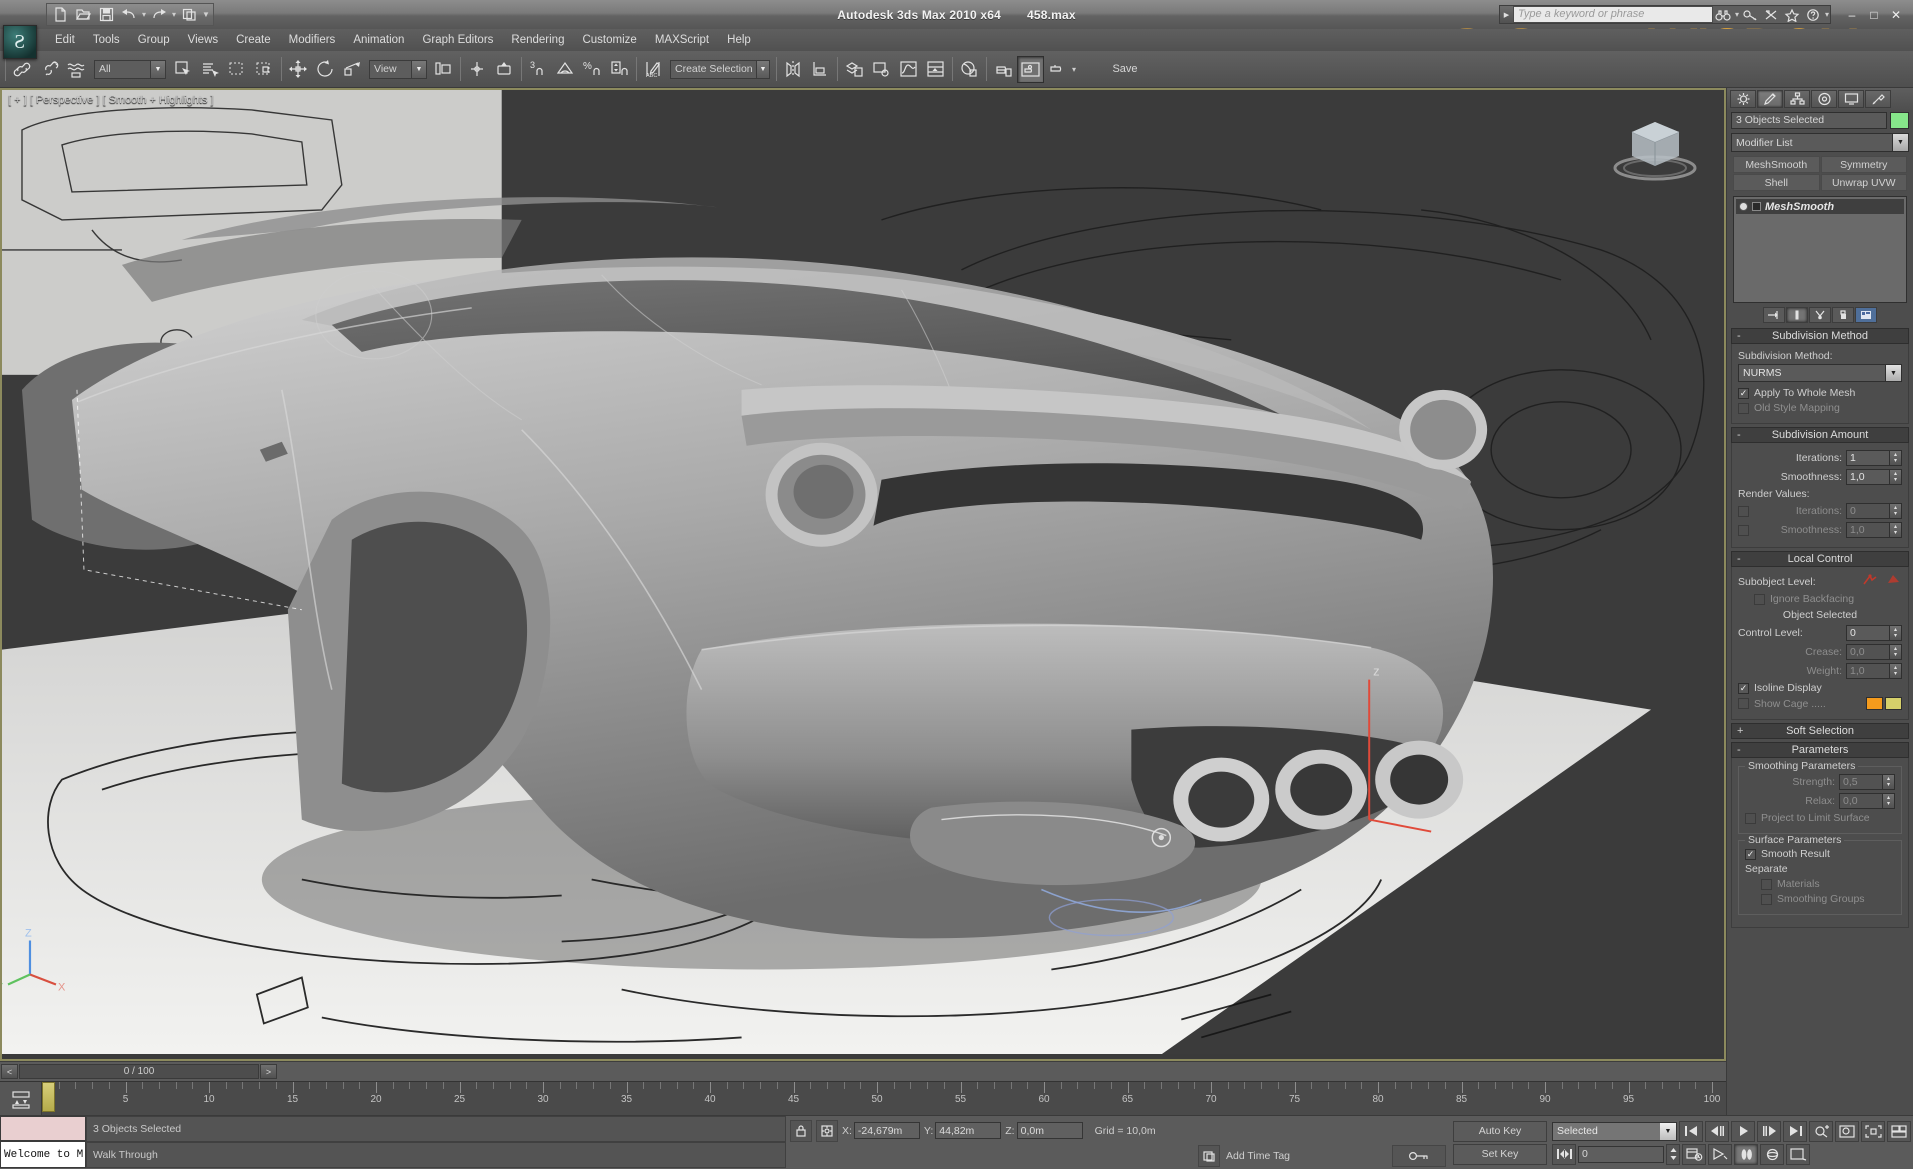 The width and height of the screenshot is (1913, 1169). I want to click on mirror-icon, so click(793, 69).